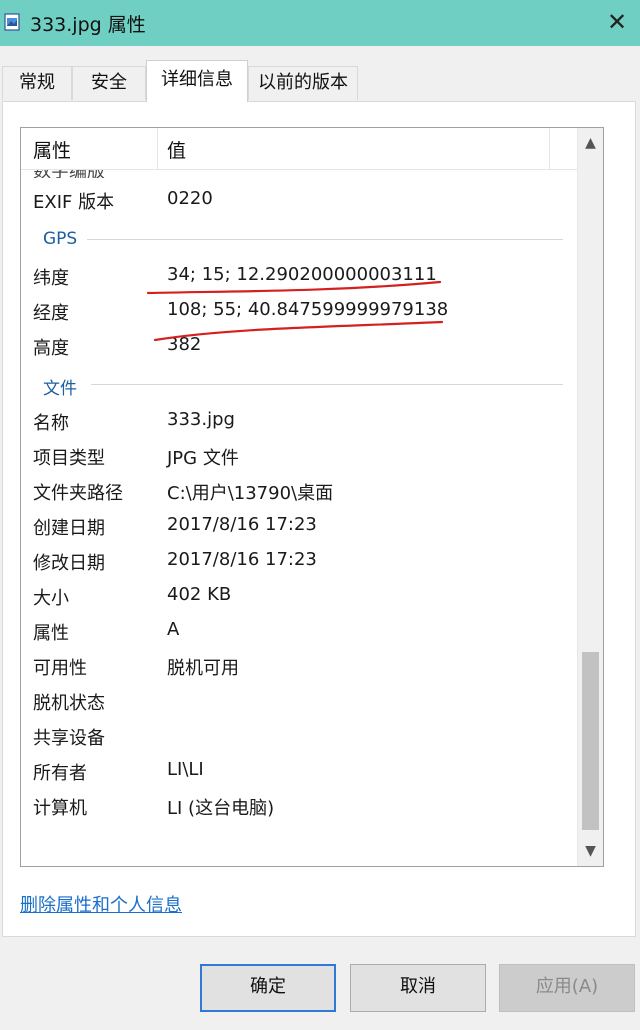  Describe the element at coordinates (52, 149) in the screenshot. I see `column-header-property: 属性` at that location.